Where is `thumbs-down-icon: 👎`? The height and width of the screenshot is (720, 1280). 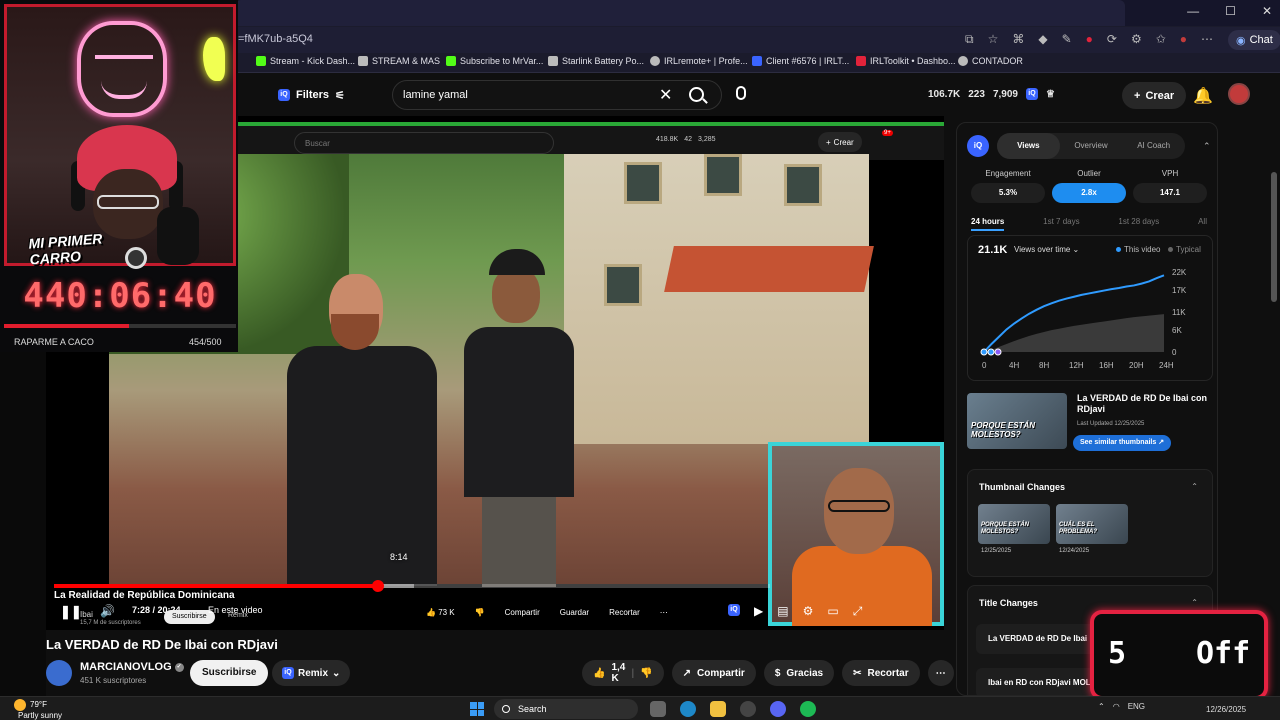
thumbs-down-icon: 👎 is located at coordinates (646, 673).